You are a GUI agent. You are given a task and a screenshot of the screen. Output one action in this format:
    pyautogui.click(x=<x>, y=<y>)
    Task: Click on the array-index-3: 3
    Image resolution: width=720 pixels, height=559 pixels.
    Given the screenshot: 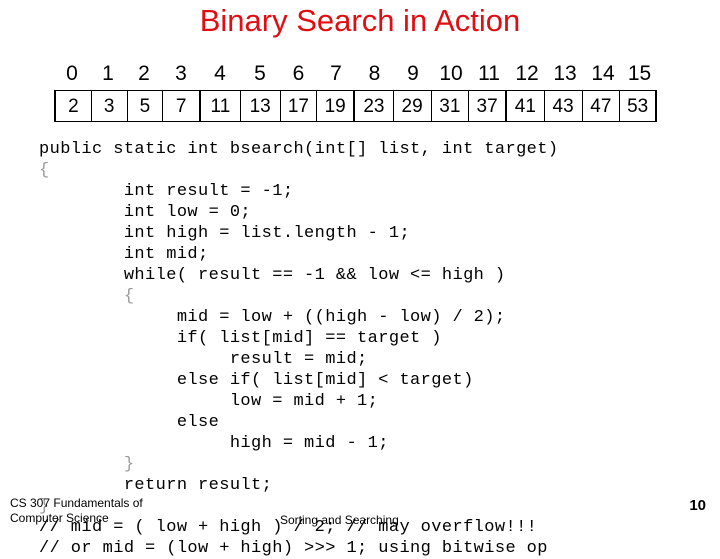 What is the action you would take?
    pyautogui.click(x=181, y=73)
    